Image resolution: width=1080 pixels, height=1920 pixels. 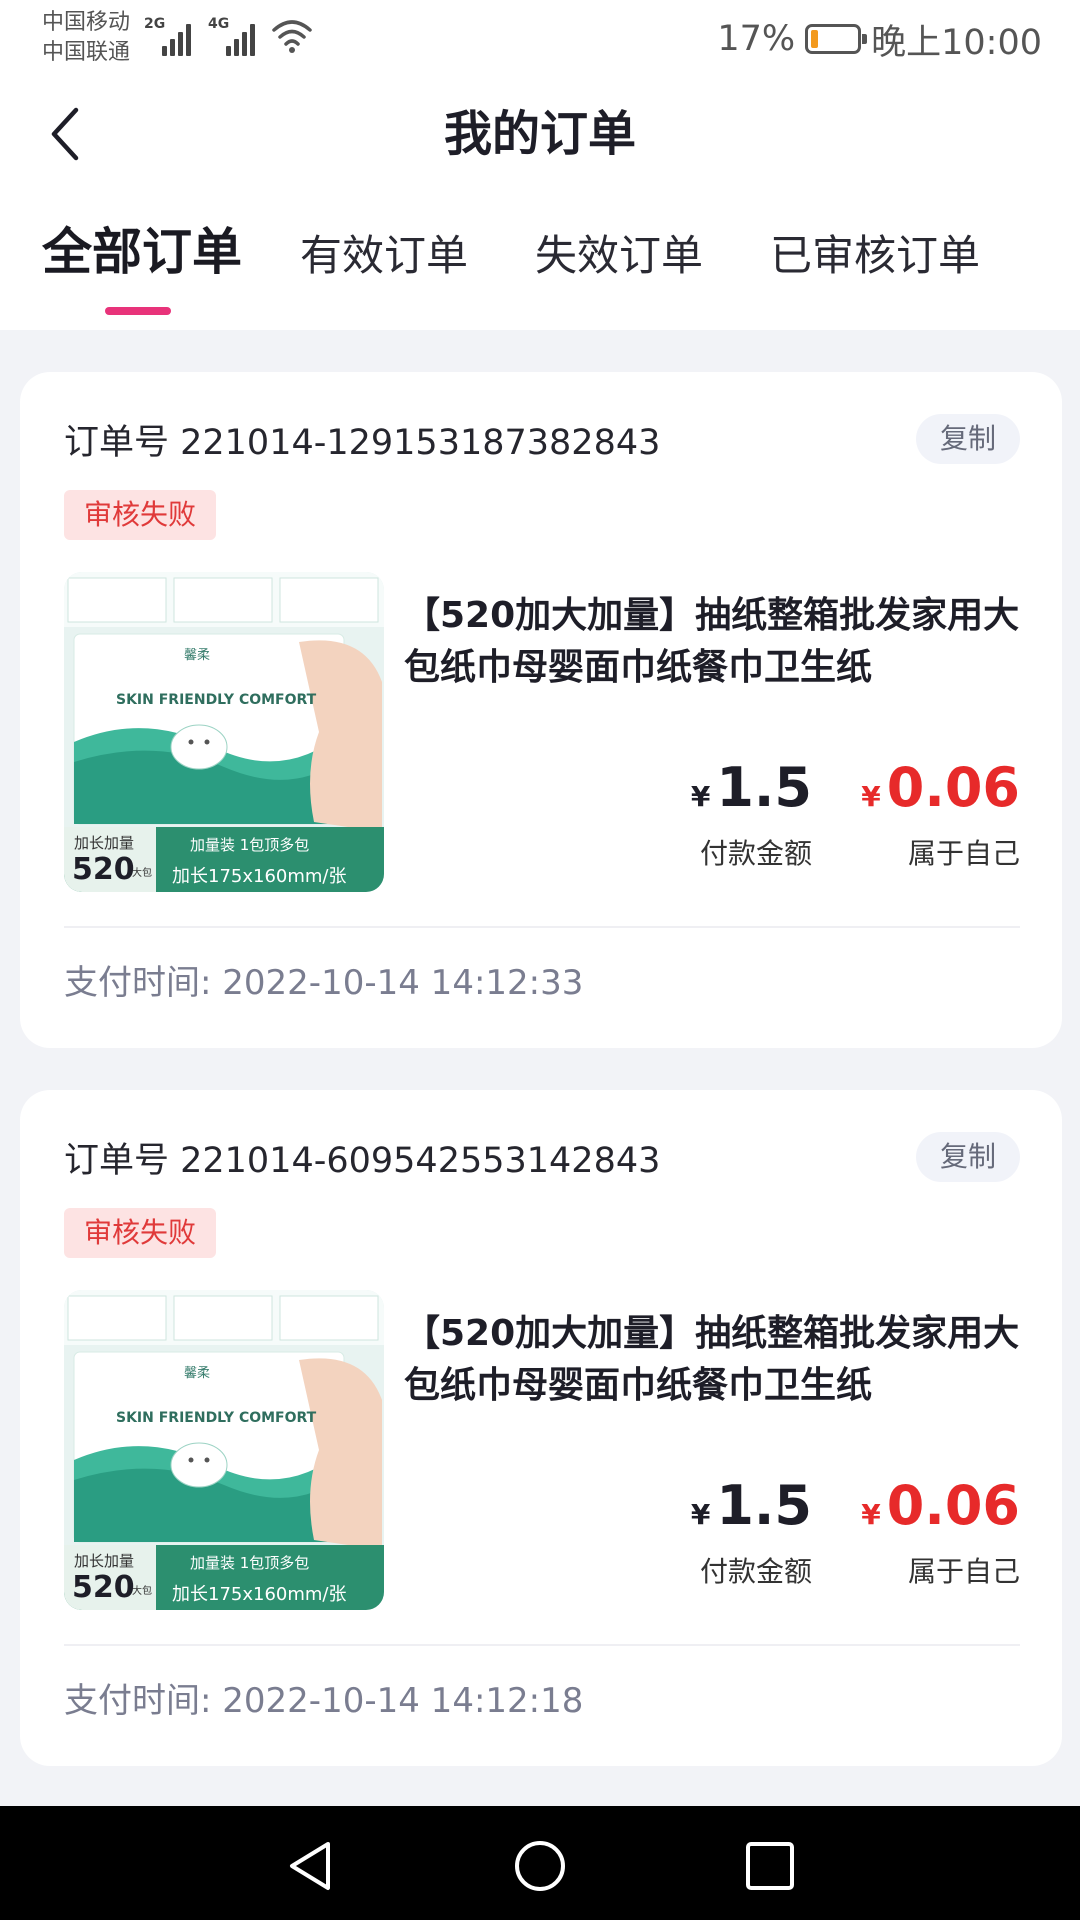 I want to click on status-right: 17% 晚上10:00, so click(x=879, y=39).